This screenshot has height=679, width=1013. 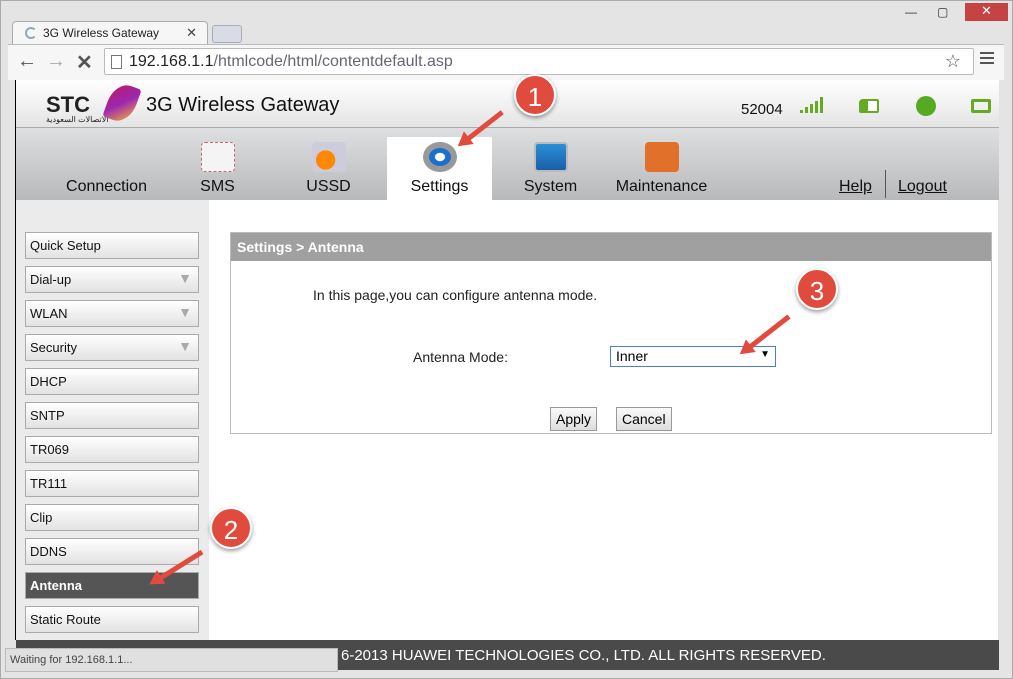 I want to click on url-host: 192.168.1.1, so click(x=171, y=61).